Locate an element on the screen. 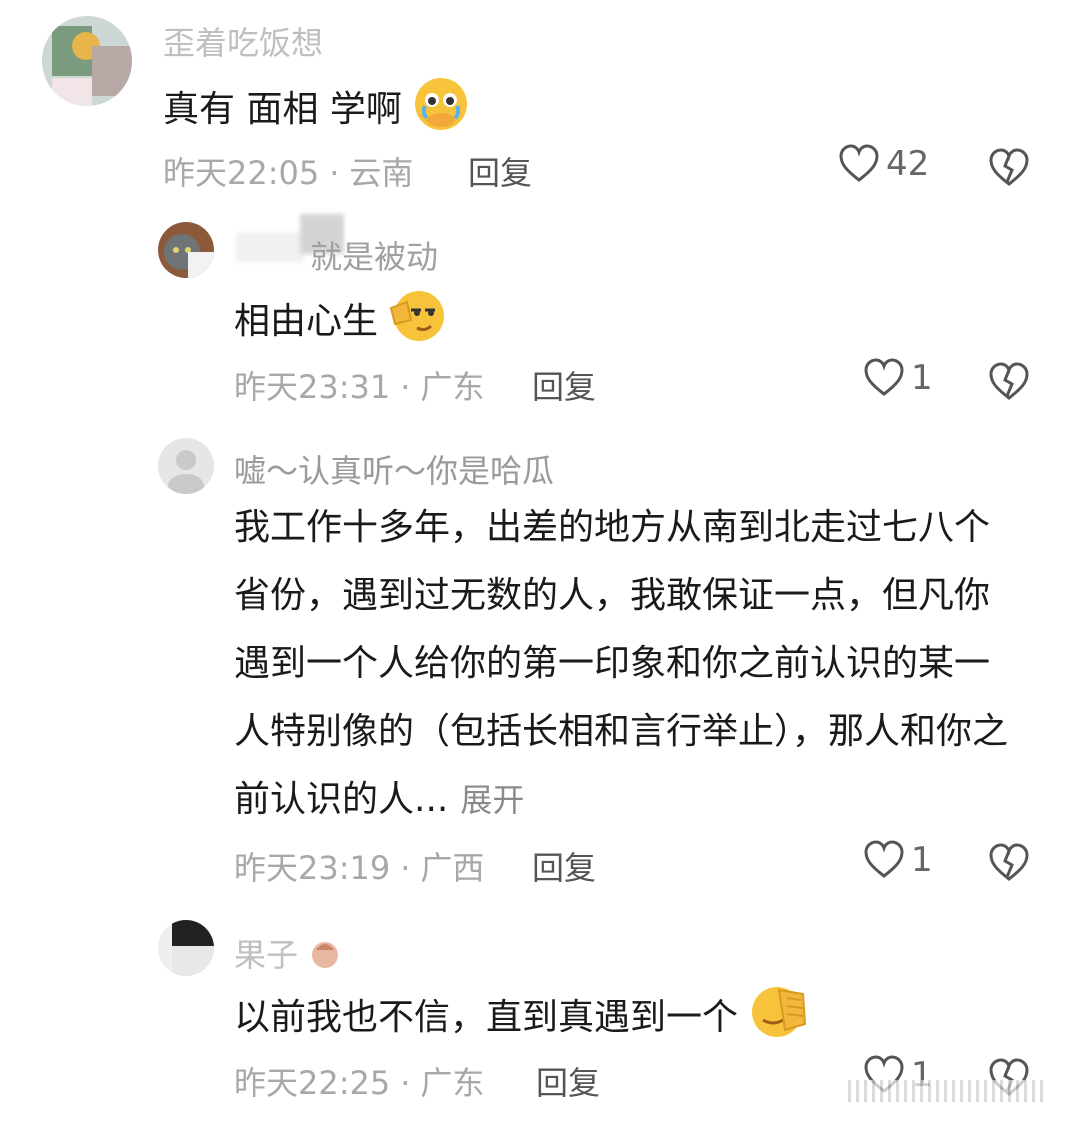  comment-time: 昨天23:19 is located at coordinates (312, 868).